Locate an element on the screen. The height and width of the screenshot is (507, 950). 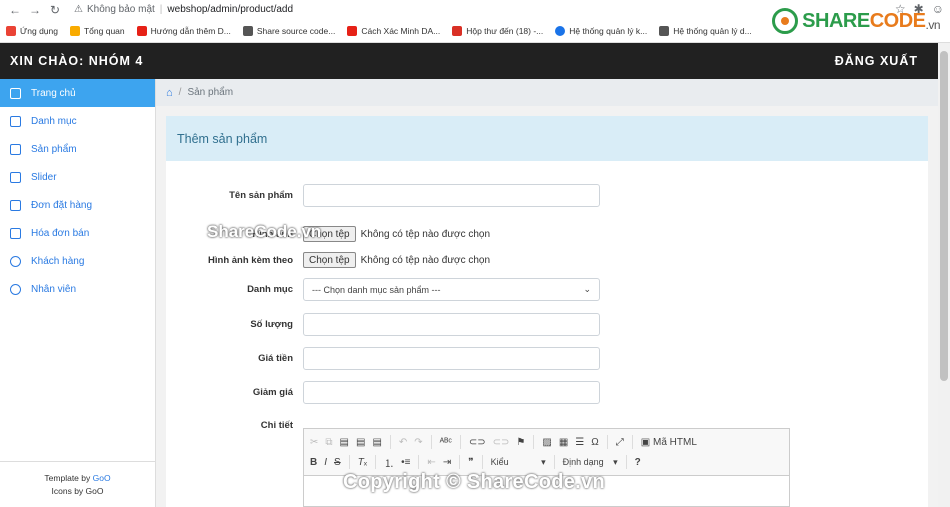
image-icon is located at coordinates (15, 177).